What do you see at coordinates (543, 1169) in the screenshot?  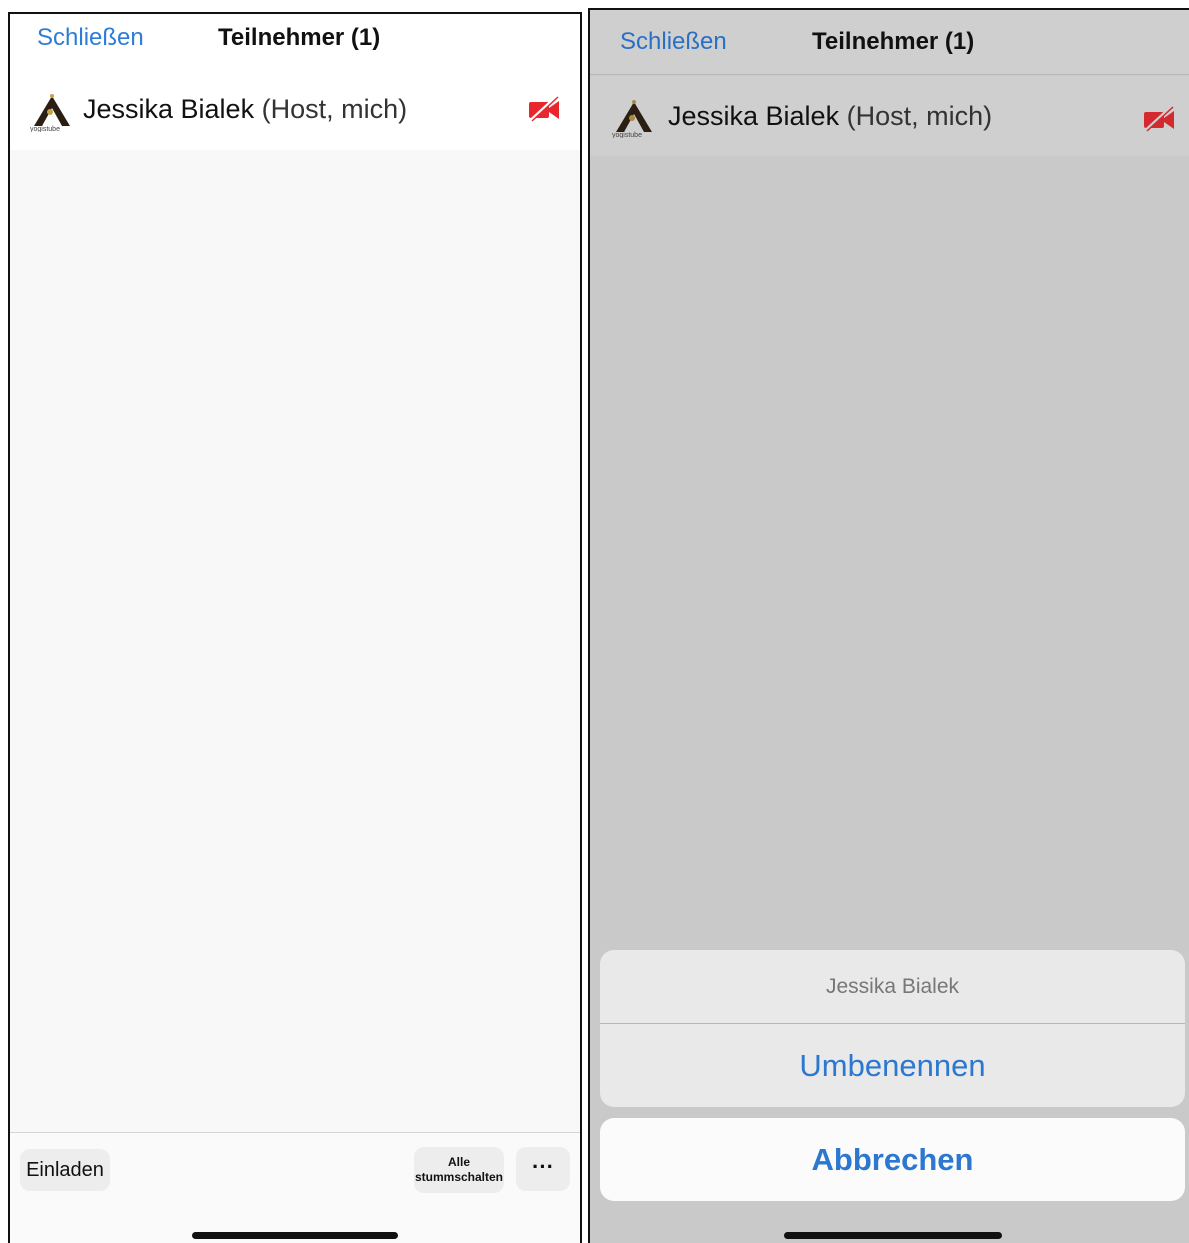 I see `more-options-button: ···` at bounding box center [543, 1169].